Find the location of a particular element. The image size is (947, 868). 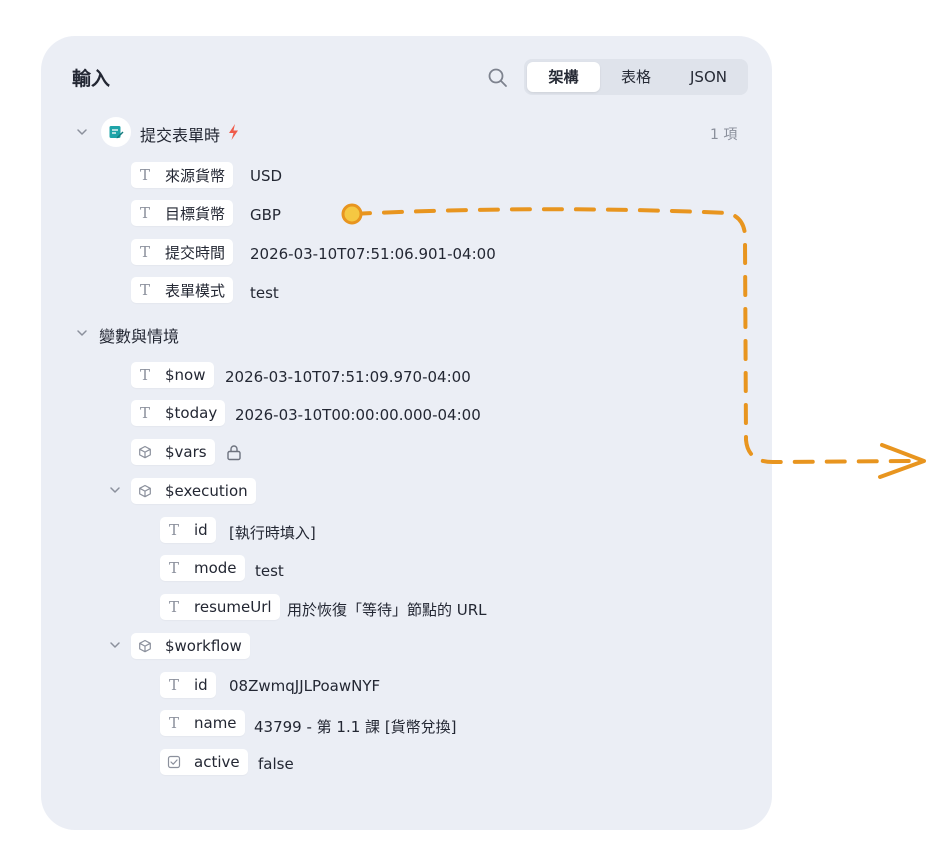

field-key: 提交時間 is located at coordinates (195, 252).